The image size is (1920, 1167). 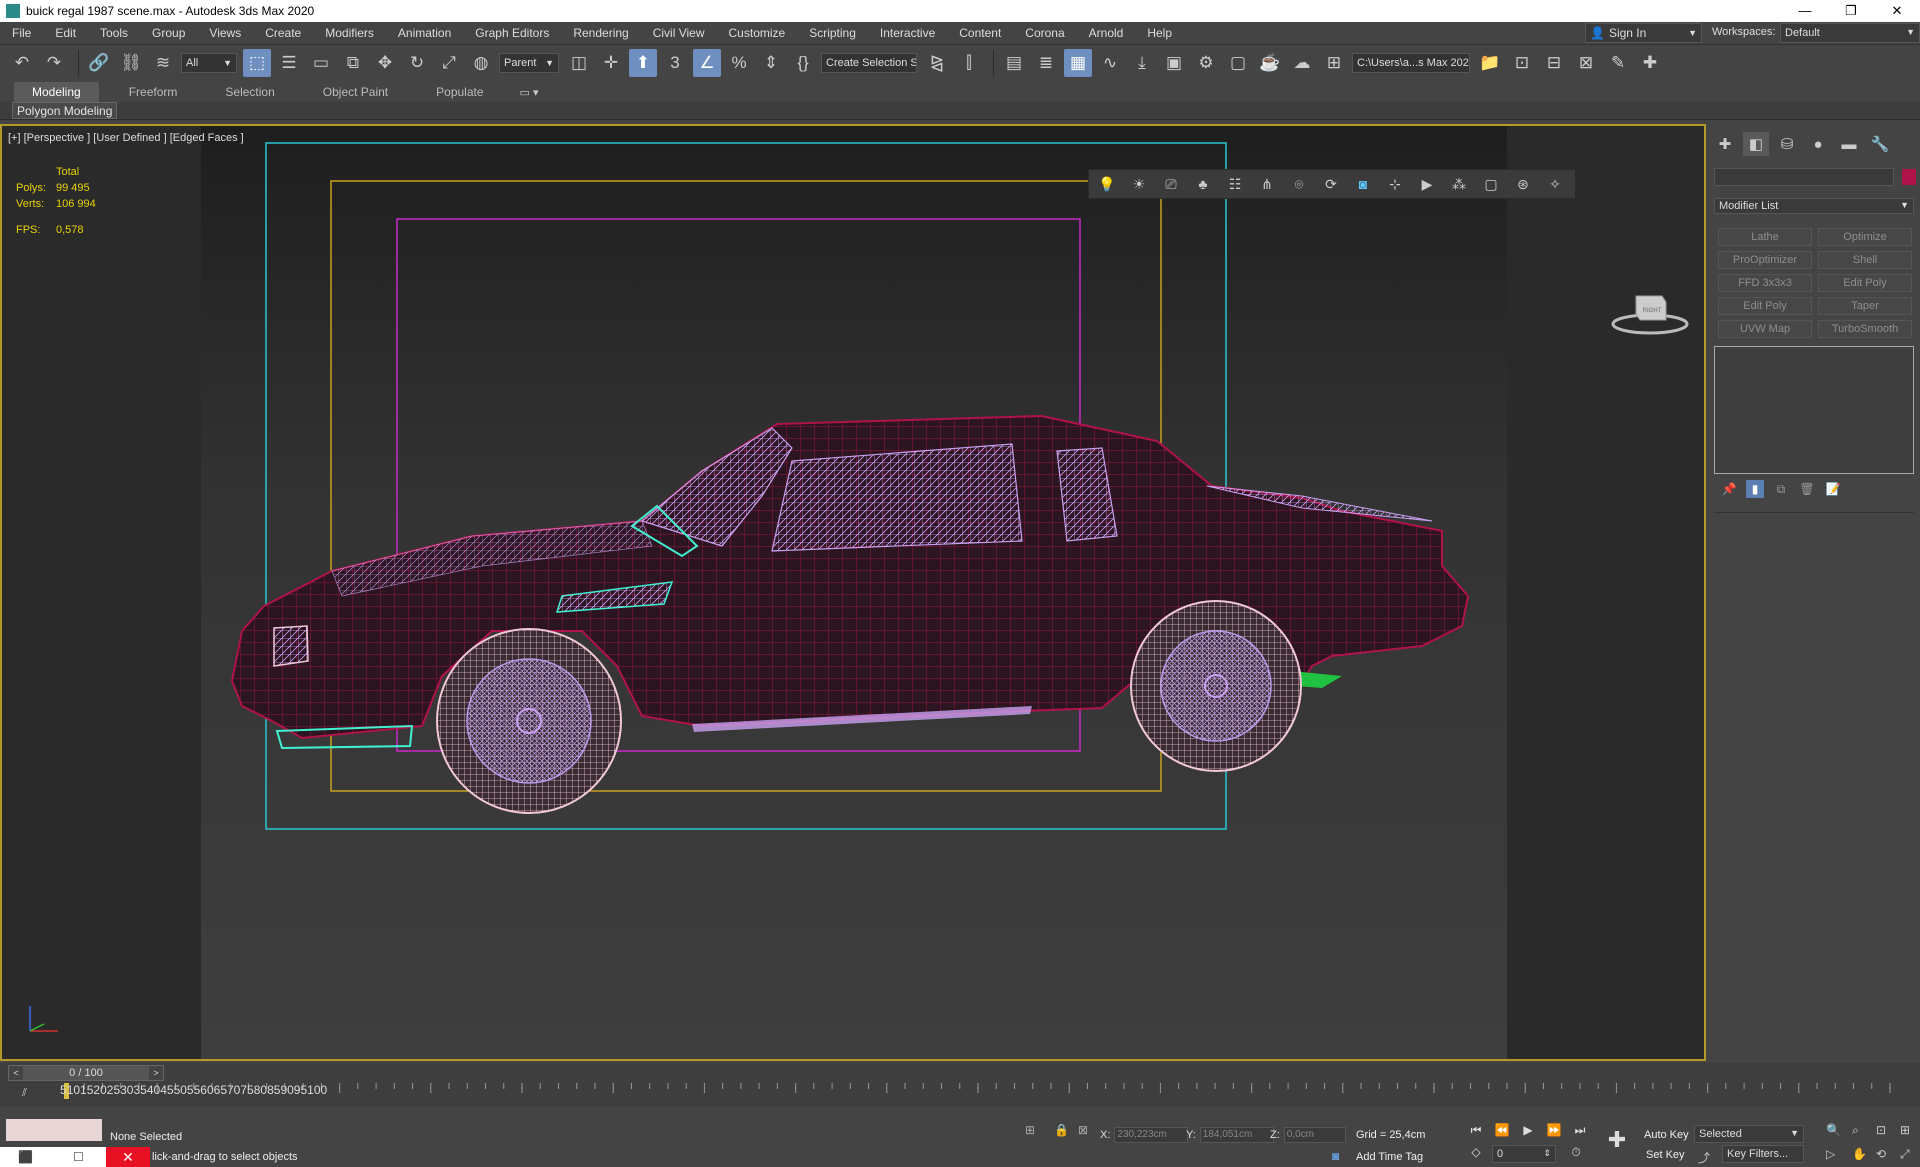 What do you see at coordinates (1650, 63) in the screenshot?
I see `add-icon: ✚` at bounding box center [1650, 63].